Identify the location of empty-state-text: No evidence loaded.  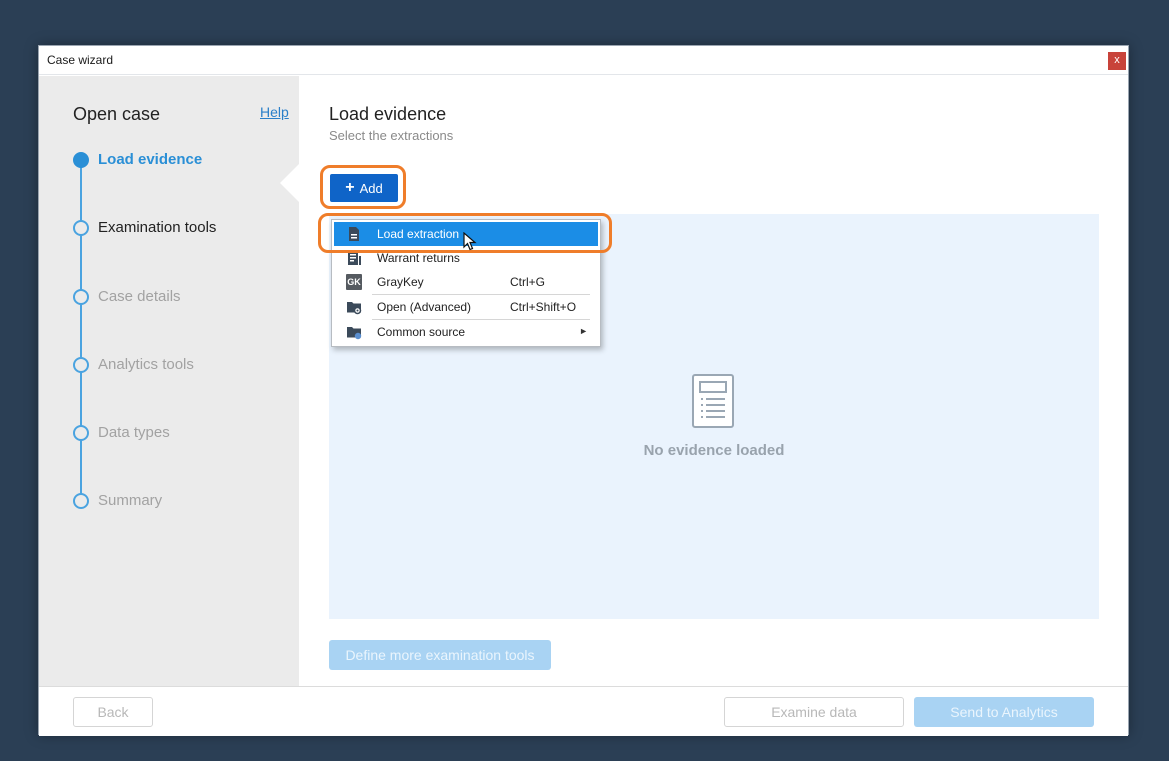
(714, 450).